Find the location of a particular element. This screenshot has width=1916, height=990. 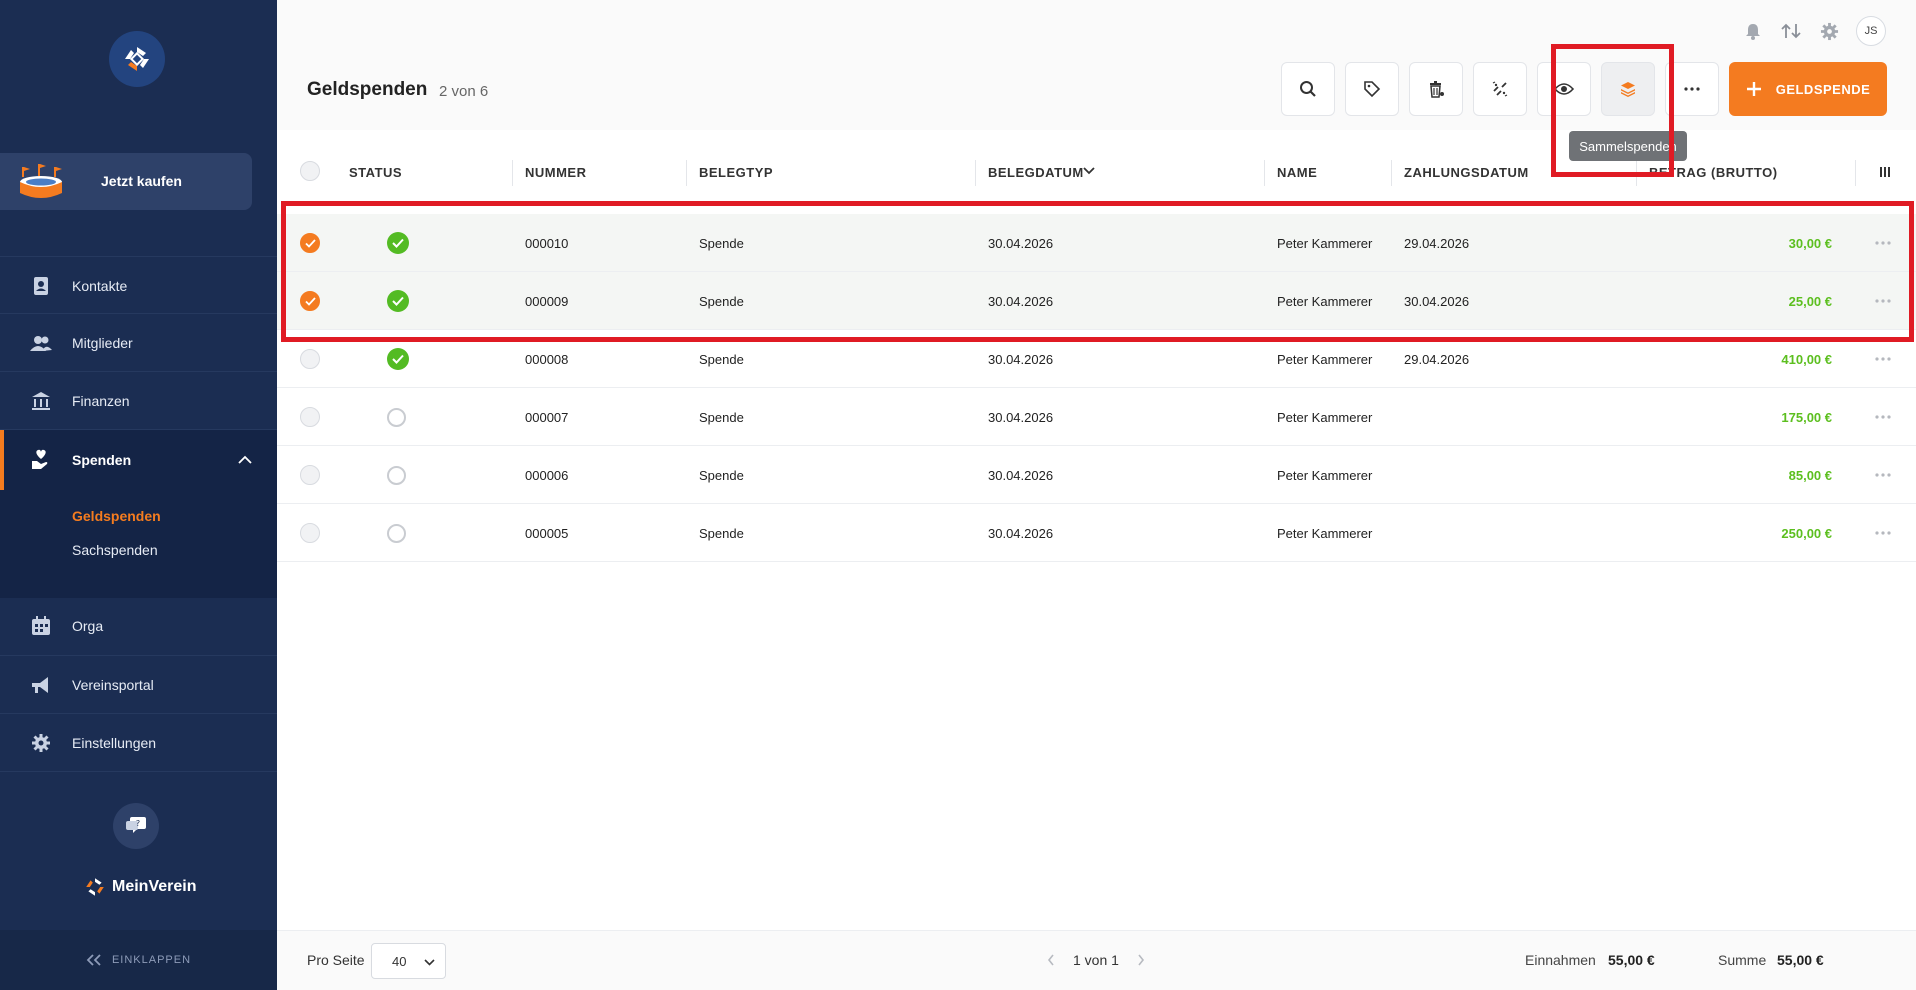

column-header-belegtyp: BELEGTYP is located at coordinates (736, 172).